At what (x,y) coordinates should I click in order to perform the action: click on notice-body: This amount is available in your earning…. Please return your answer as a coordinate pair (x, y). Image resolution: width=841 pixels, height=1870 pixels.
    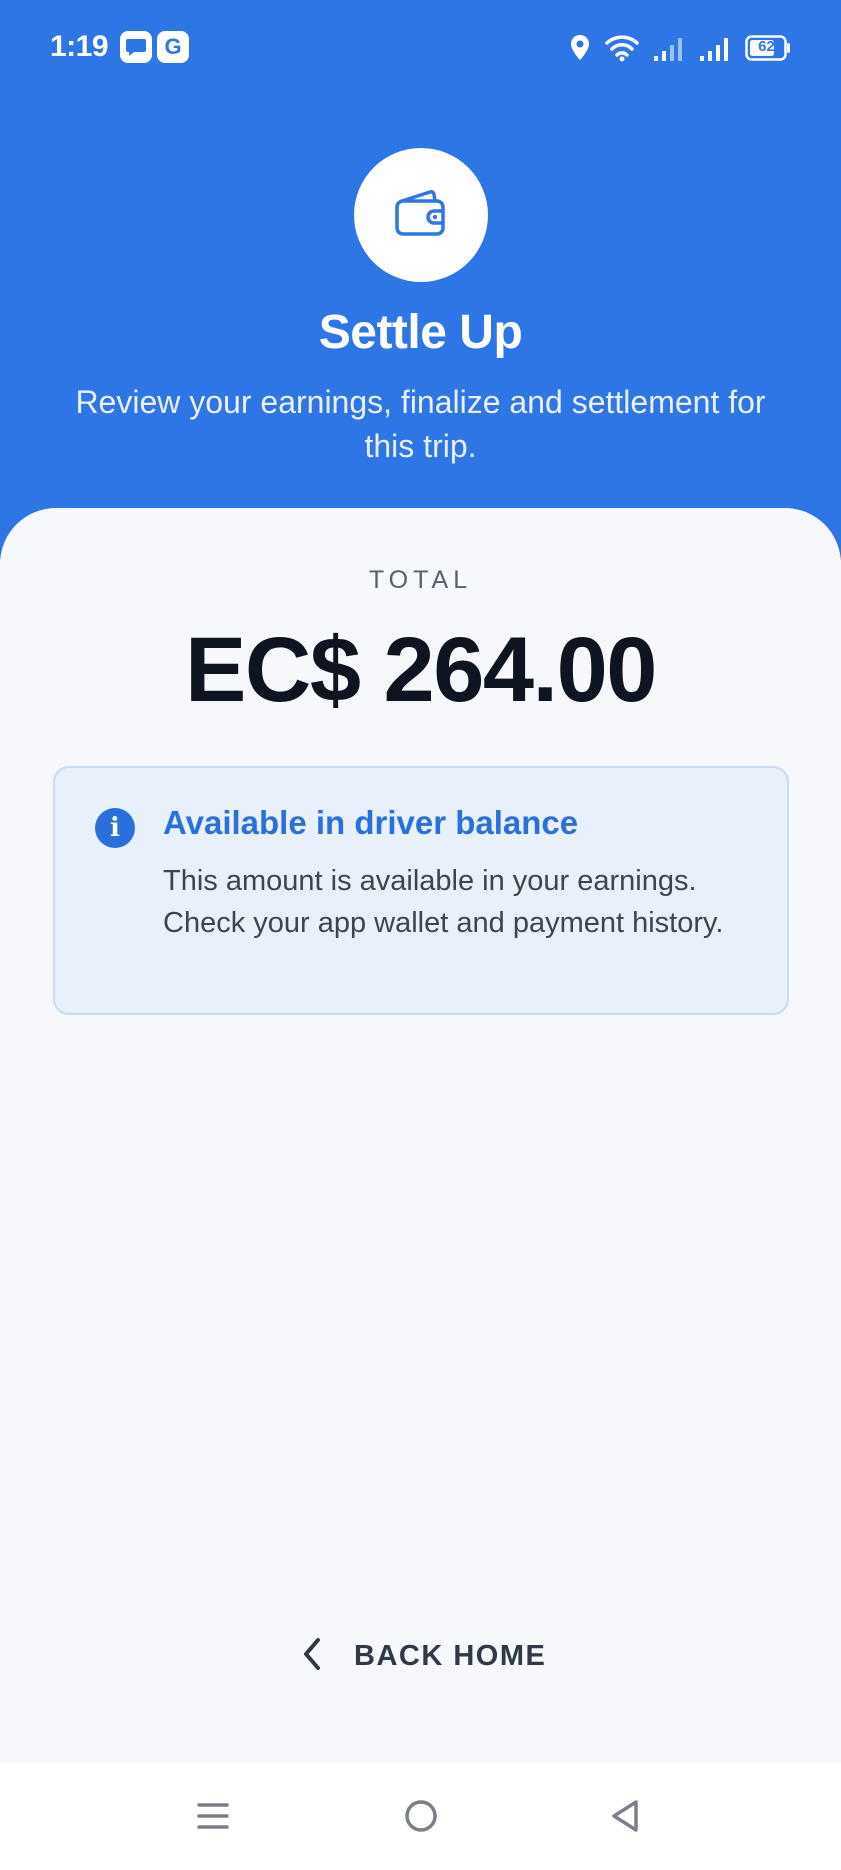
    Looking at the image, I should click on (443, 902).